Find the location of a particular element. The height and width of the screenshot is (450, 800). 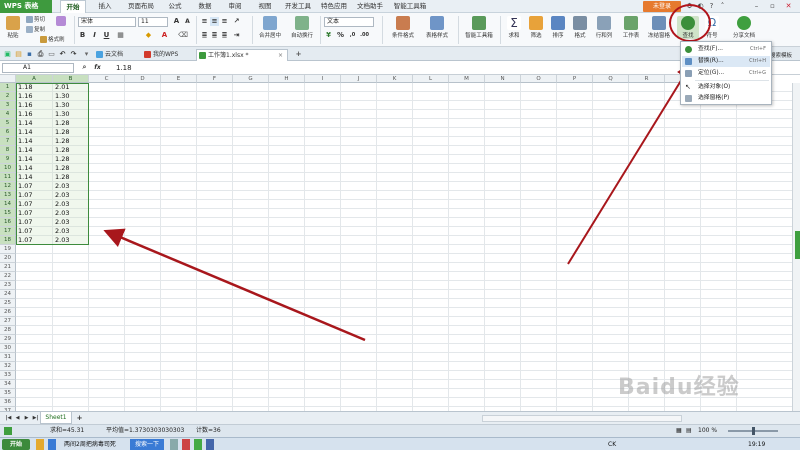

italic-button: I is located at coordinates (94, 35).